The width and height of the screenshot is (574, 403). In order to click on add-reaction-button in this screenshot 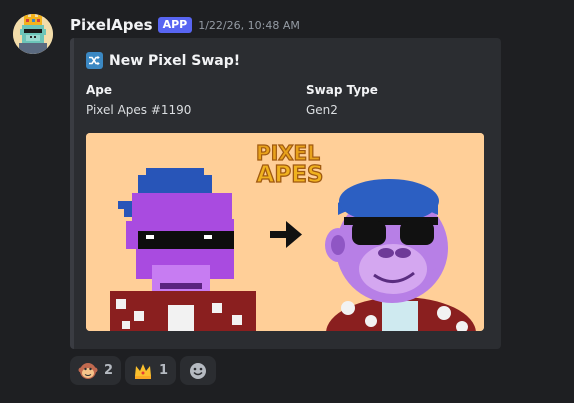, I will do `click(198, 370)`.